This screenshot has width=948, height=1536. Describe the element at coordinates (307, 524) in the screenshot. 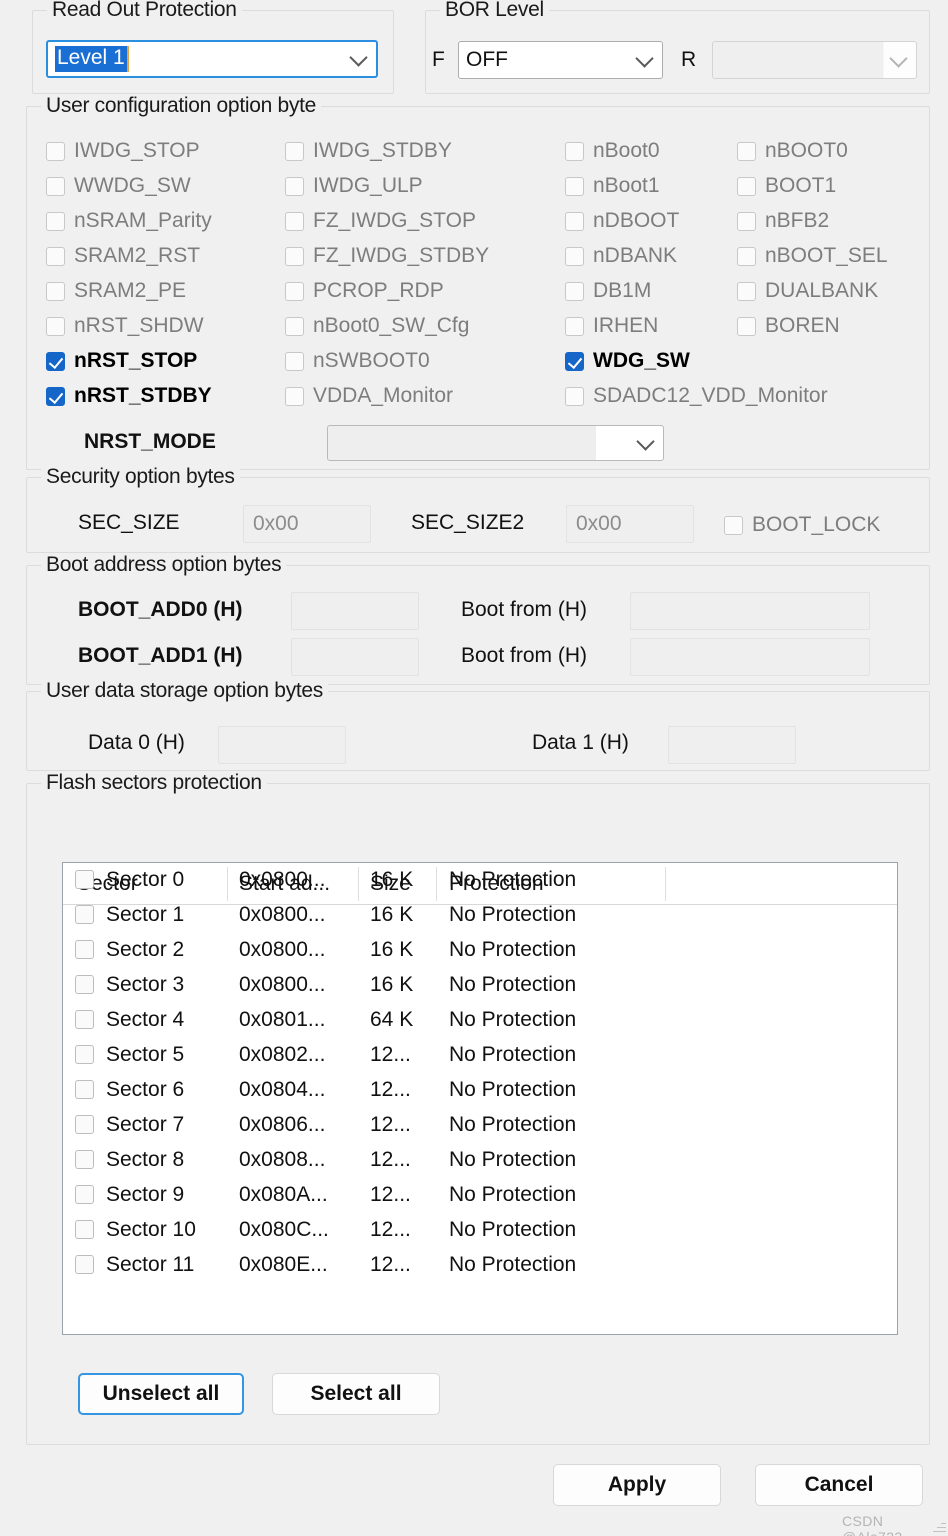

I see `sec-size-input: 0x00` at that location.